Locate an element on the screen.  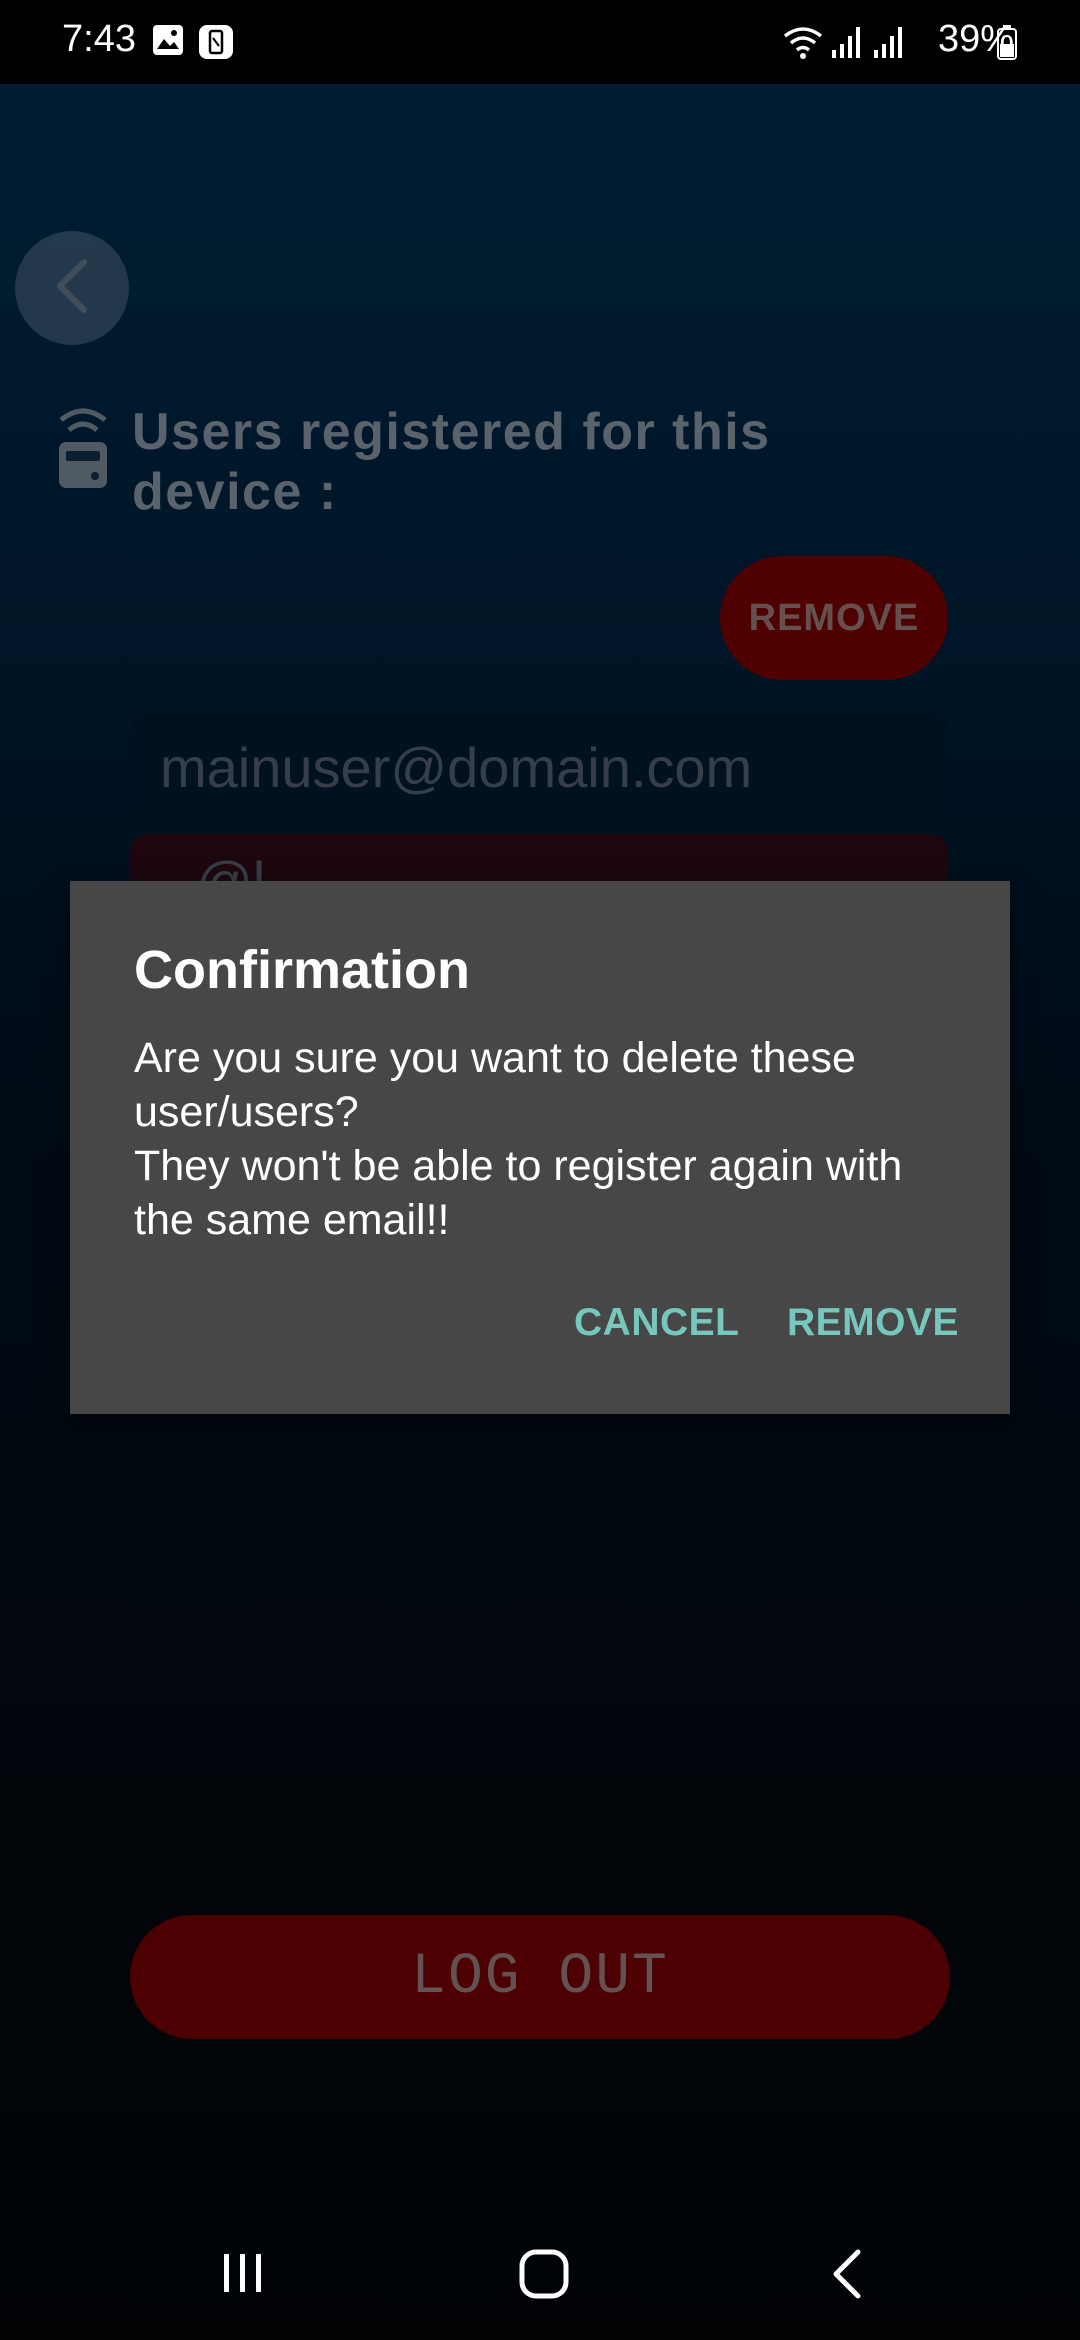
screenshot-icon is located at coordinates (216, 44).